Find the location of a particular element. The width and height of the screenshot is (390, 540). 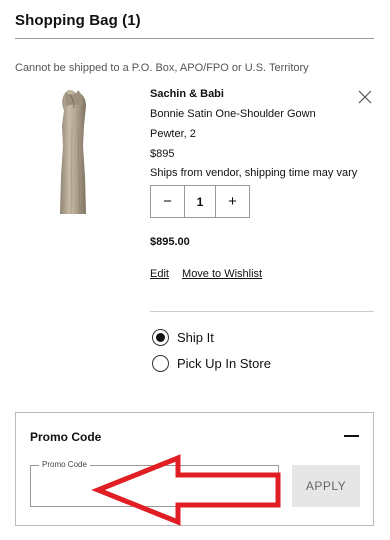

quantity-stepper: − 1 + is located at coordinates (200, 201).